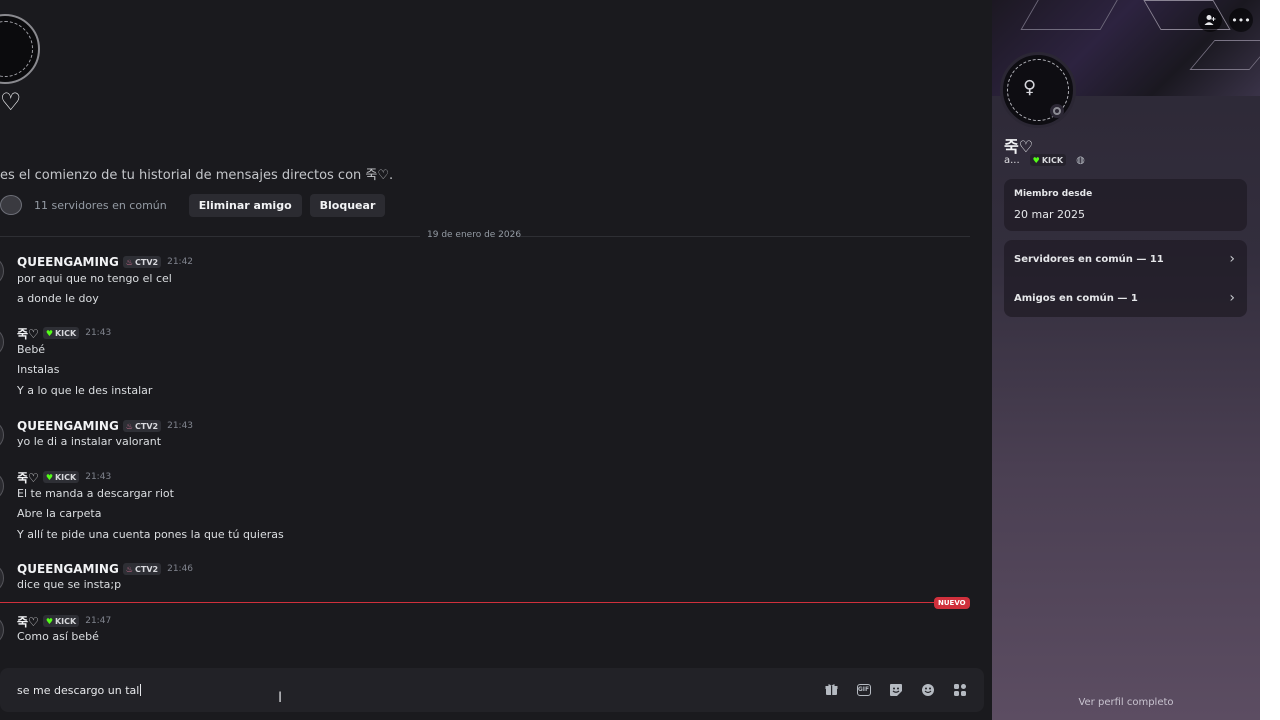 This screenshot has width=1280, height=720. I want to click on badge-icon: ◍, so click(1080, 160).